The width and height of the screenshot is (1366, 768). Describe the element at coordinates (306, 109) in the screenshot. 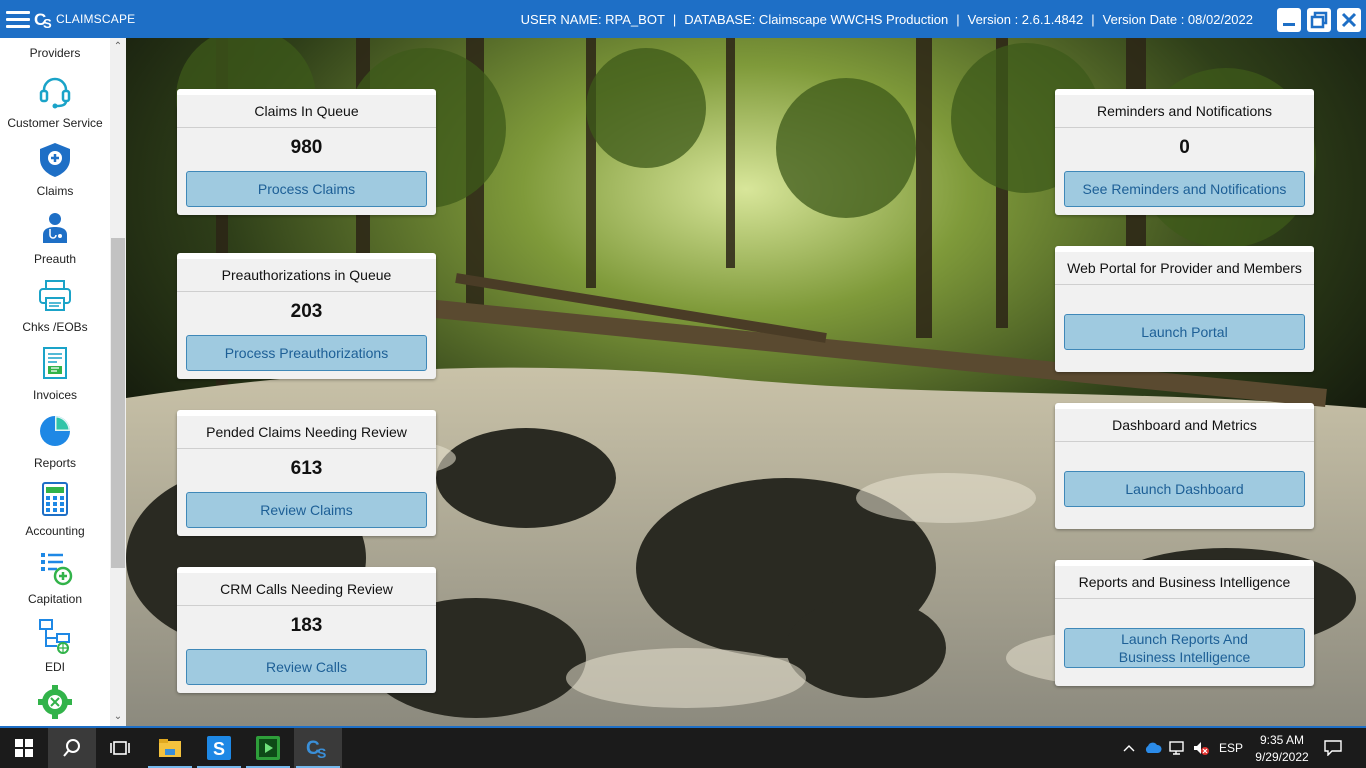

I see `card-title: Claims In Queue` at that location.